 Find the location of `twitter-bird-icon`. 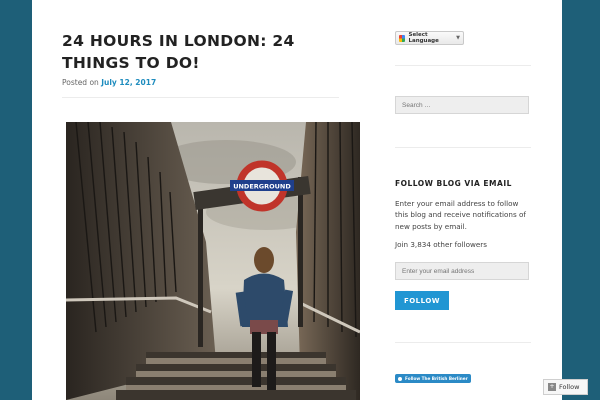

twitter-bird-icon is located at coordinates (400, 378).